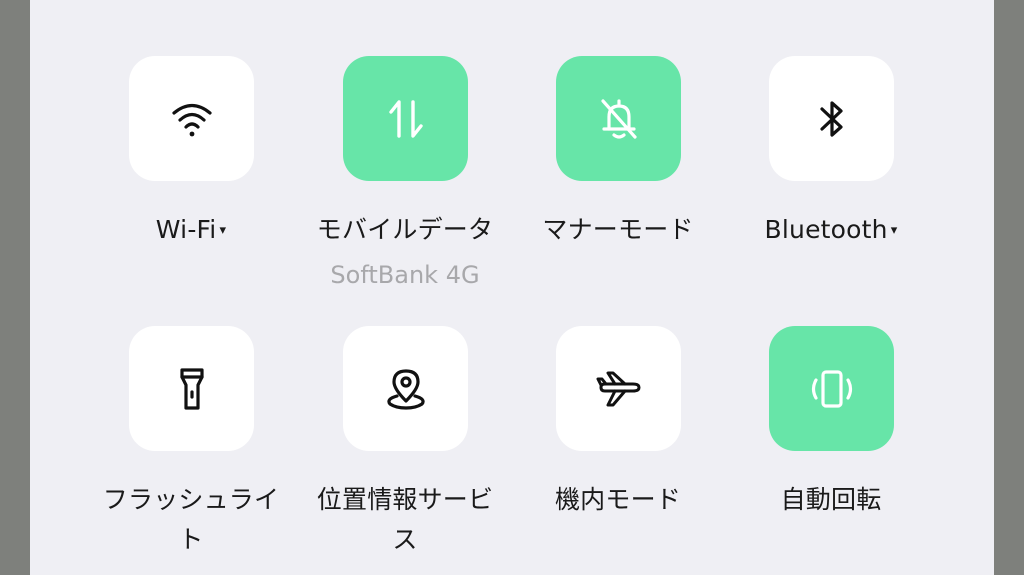 This screenshot has width=1024, height=575. What do you see at coordinates (191, 519) in the screenshot?
I see `flashlight-label: フラッシュライ ト` at bounding box center [191, 519].